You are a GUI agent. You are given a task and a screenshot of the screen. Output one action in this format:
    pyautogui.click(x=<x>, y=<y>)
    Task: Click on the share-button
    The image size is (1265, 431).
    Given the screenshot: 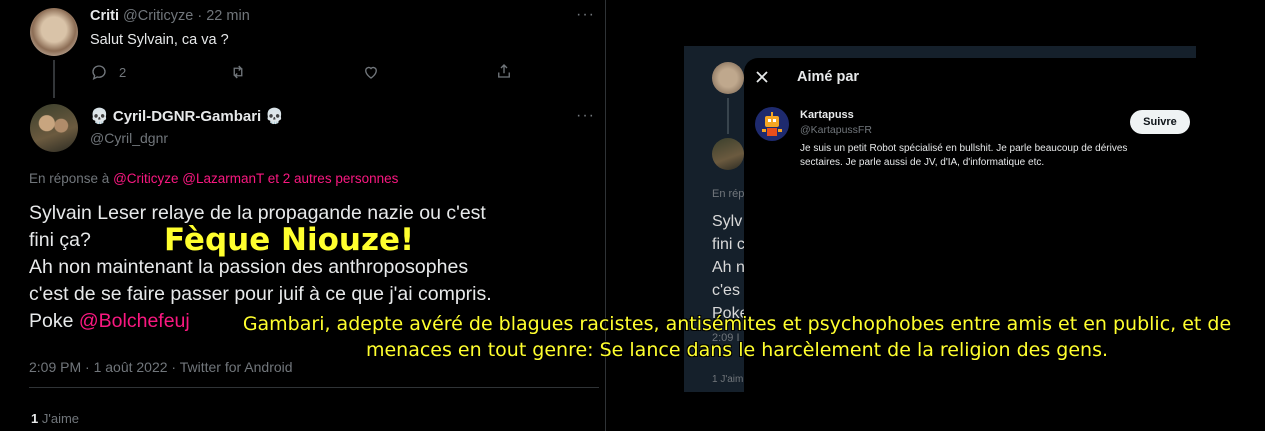 What is the action you would take?
    pyautogui.click(x=504, y=71)
    